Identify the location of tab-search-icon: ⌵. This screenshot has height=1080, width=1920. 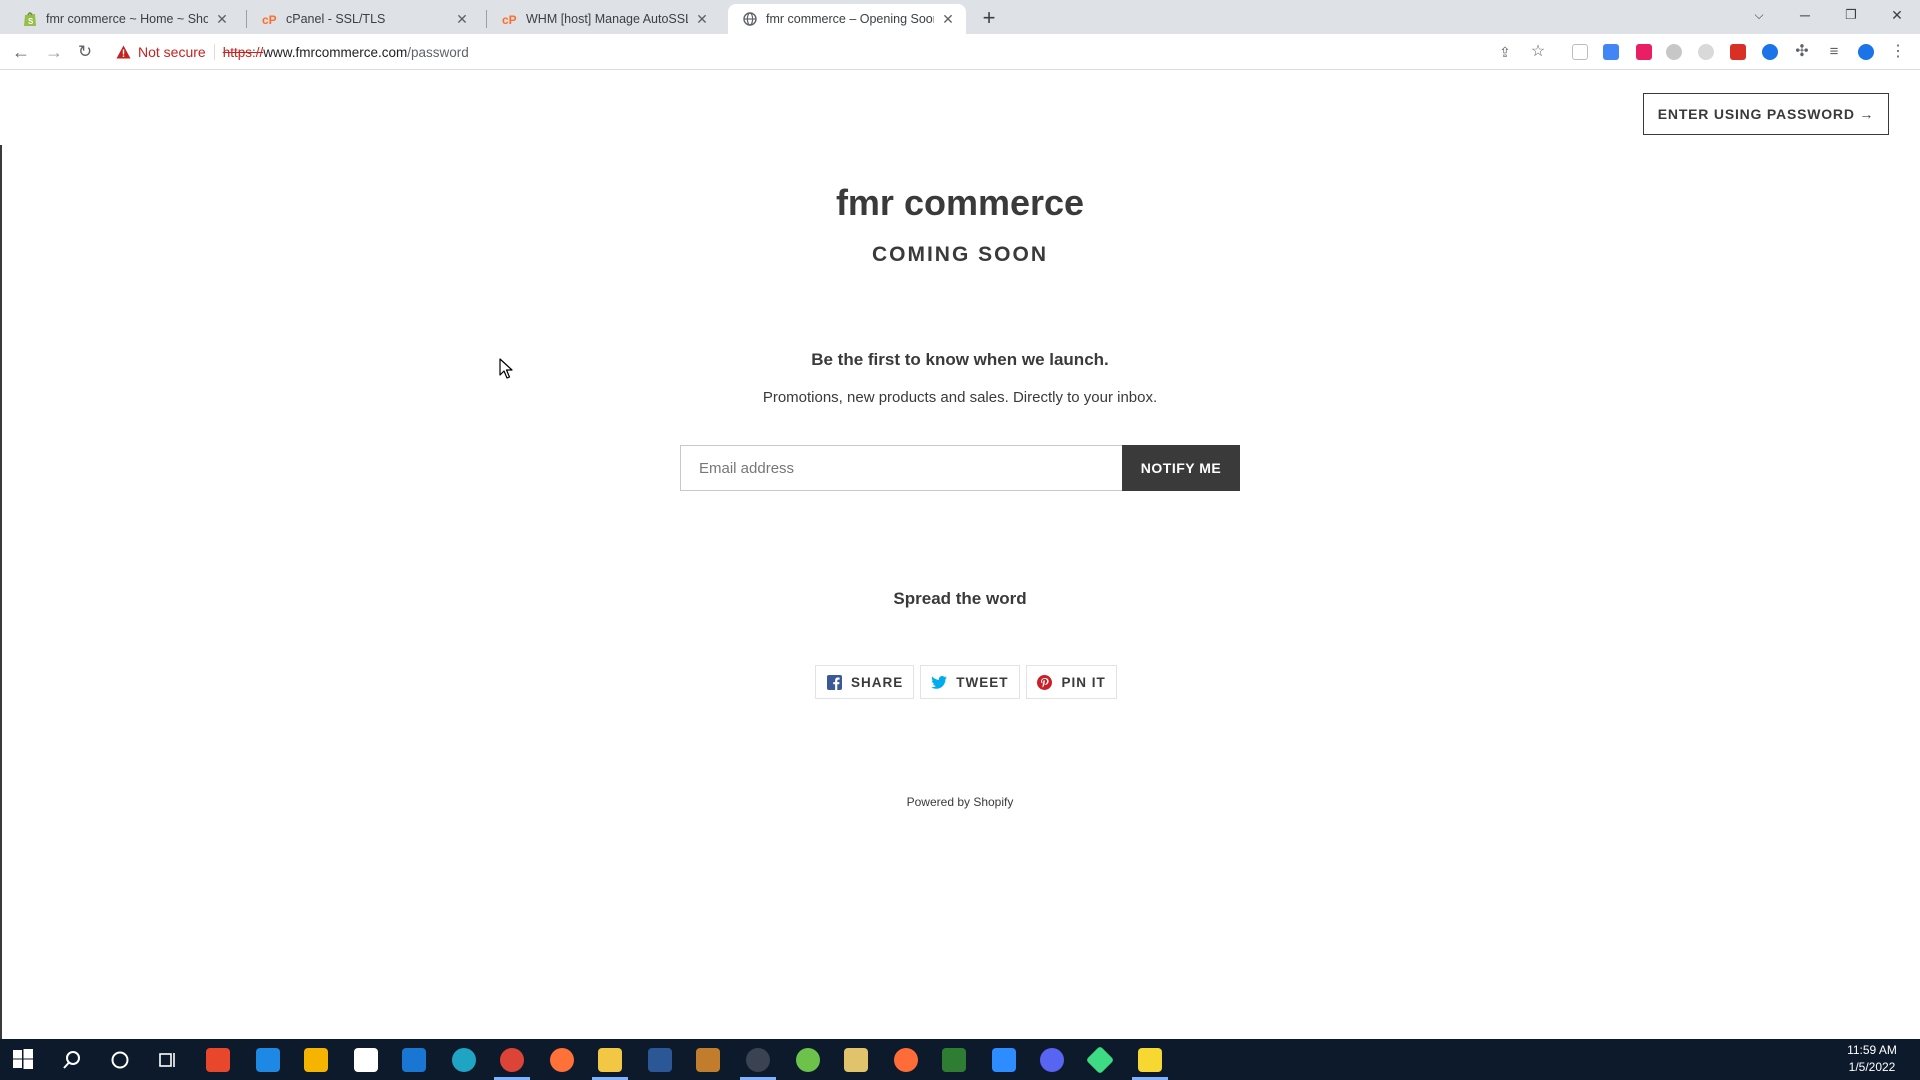
(1759, 15).